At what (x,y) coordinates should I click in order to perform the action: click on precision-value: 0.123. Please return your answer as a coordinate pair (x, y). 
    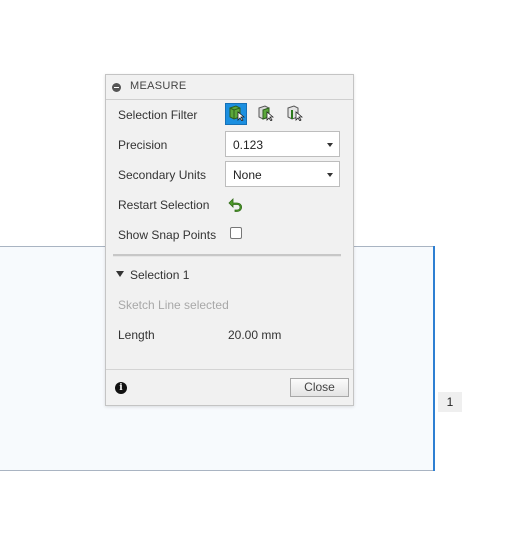
    Looking at the image, I should click on (248, 145).